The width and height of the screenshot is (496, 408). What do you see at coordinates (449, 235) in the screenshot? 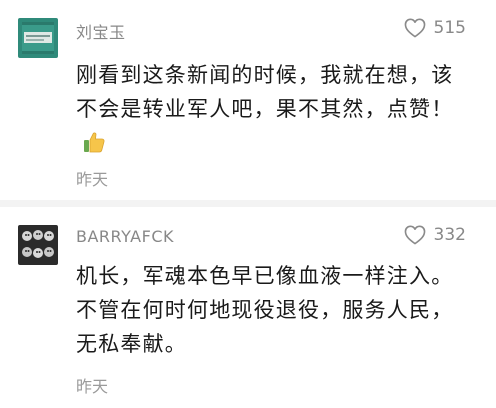
I see `like-count: 332` at bounding box center [449, 235].